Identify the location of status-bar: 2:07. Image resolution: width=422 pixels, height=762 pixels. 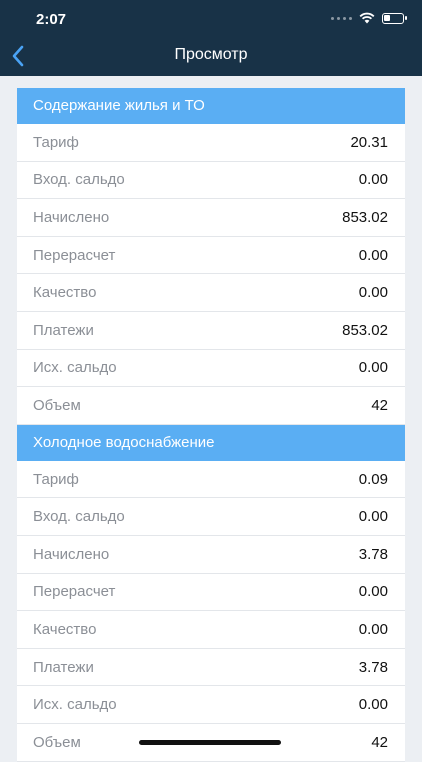
(211, 20).